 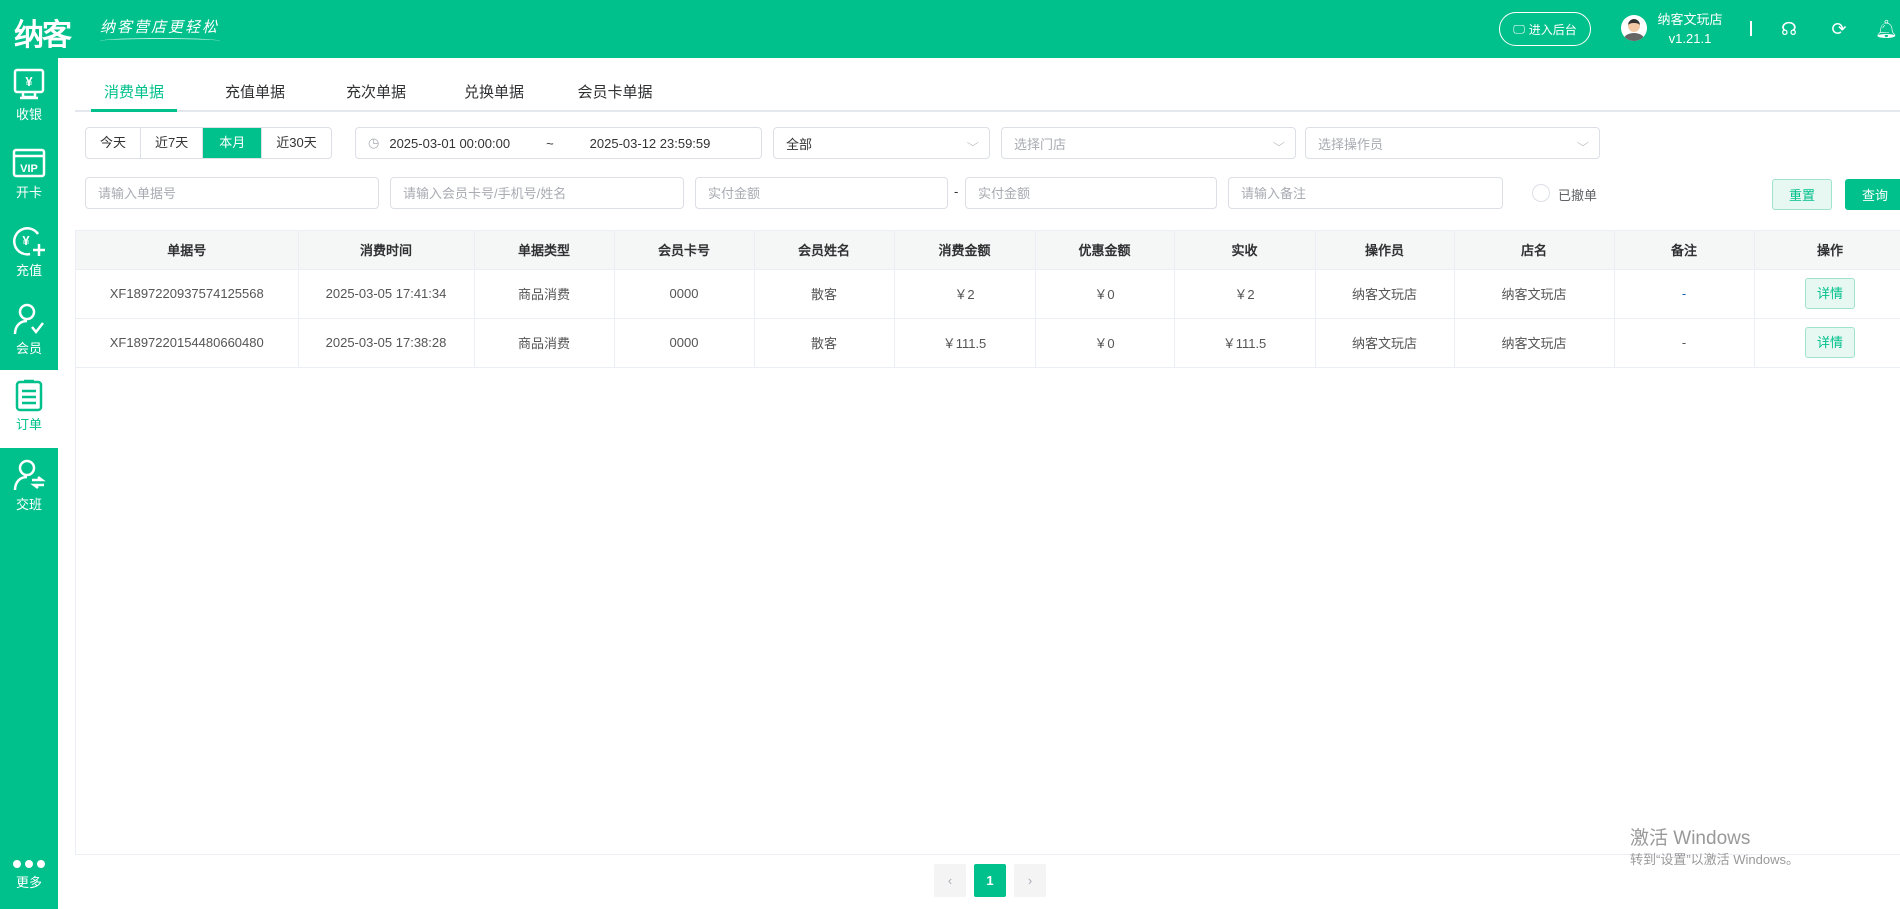 I want to click on cell-order-no: XF1897220154480660480, so click(x=187, y=343).